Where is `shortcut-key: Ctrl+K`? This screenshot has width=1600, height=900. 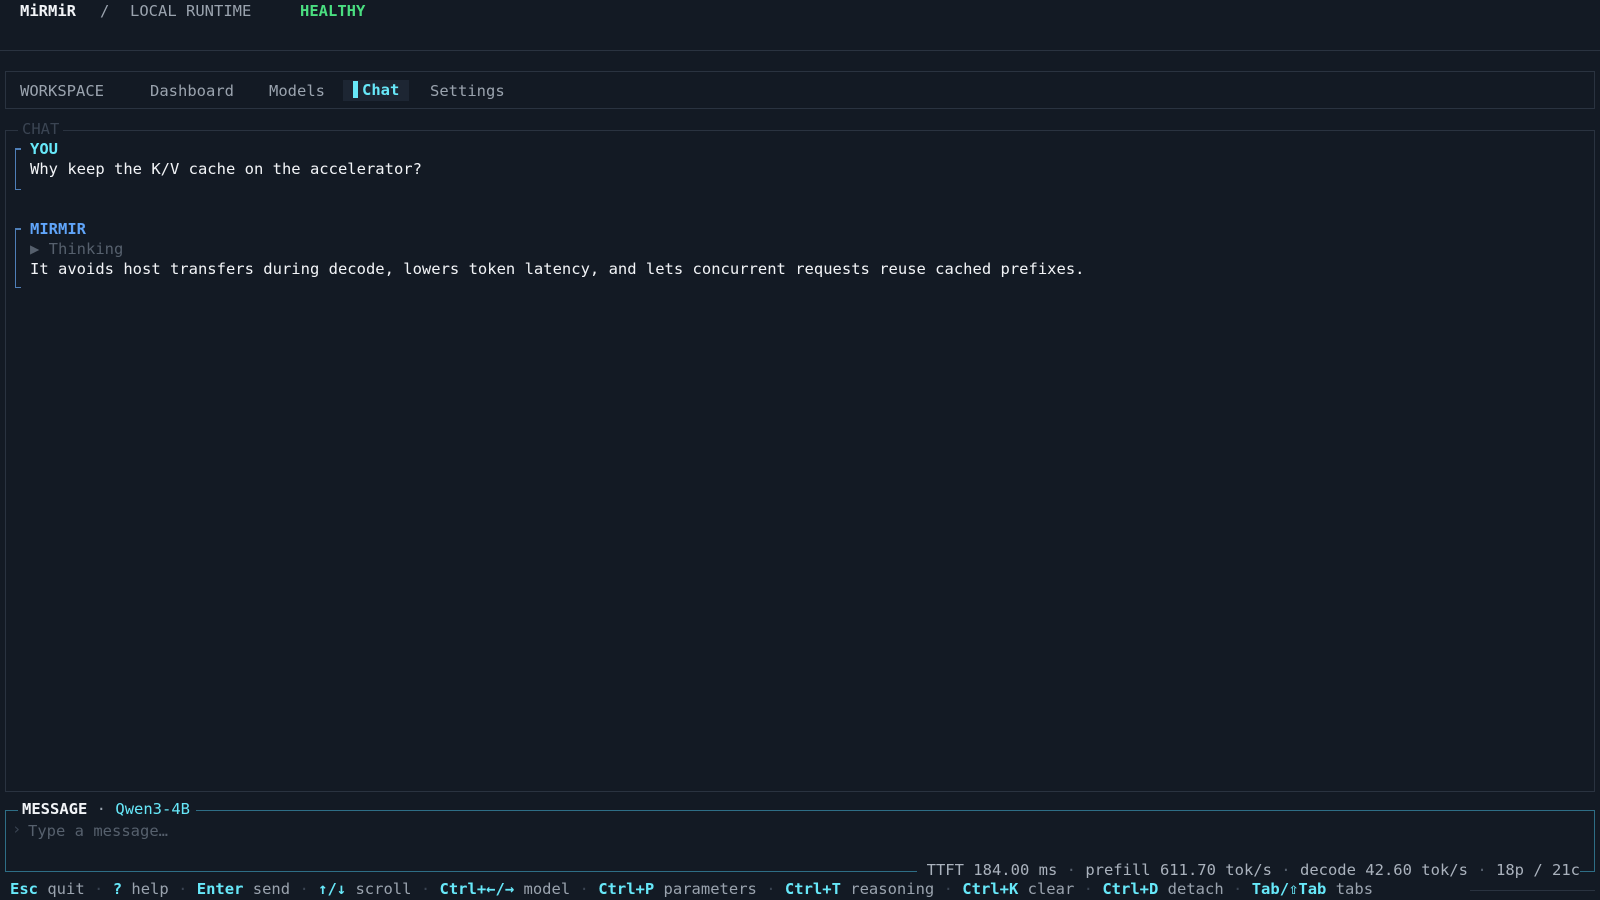 shortcut-key: Ctrl+K is located at coordinates (990, 889).